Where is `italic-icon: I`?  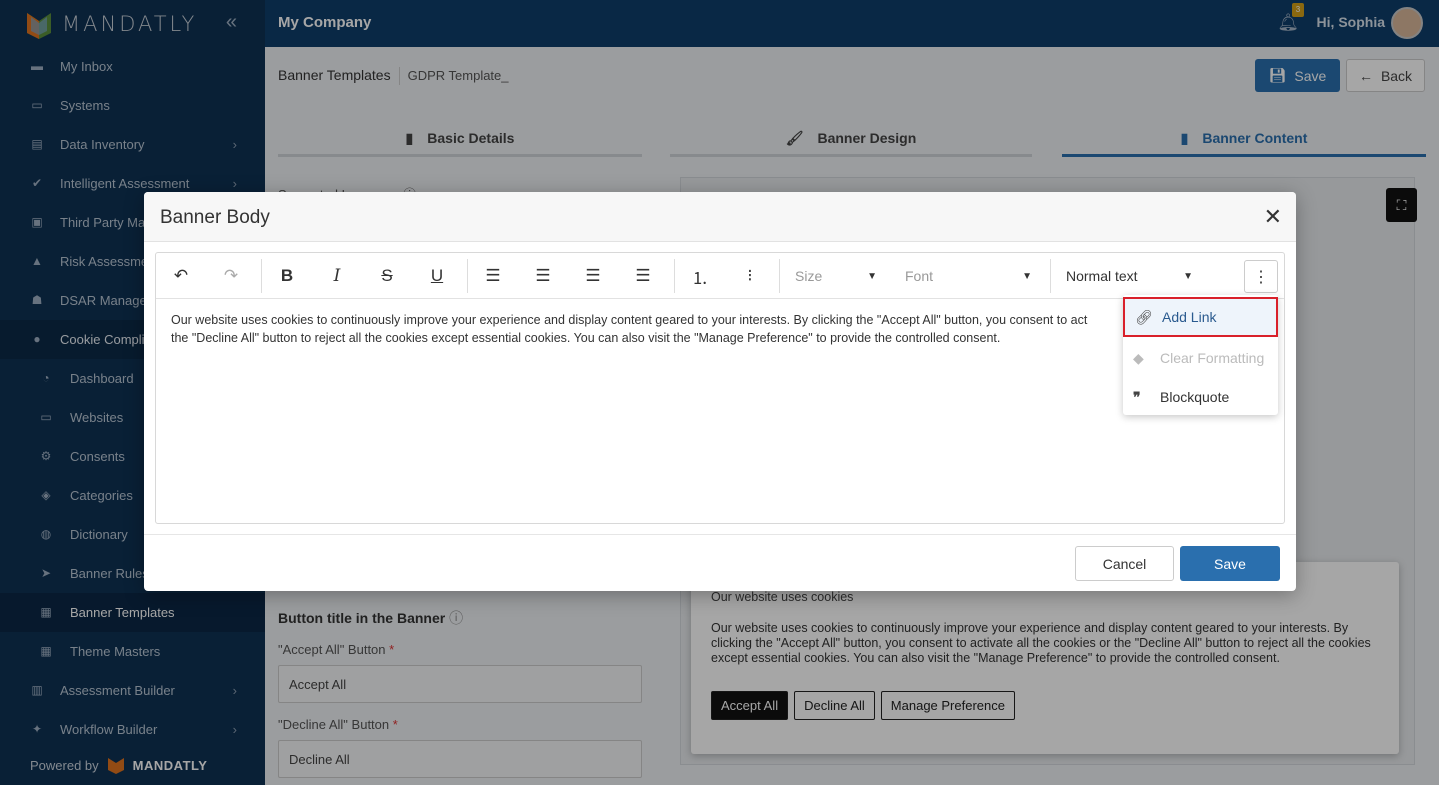
italic-icon: I is located at coordinates (337, 276).